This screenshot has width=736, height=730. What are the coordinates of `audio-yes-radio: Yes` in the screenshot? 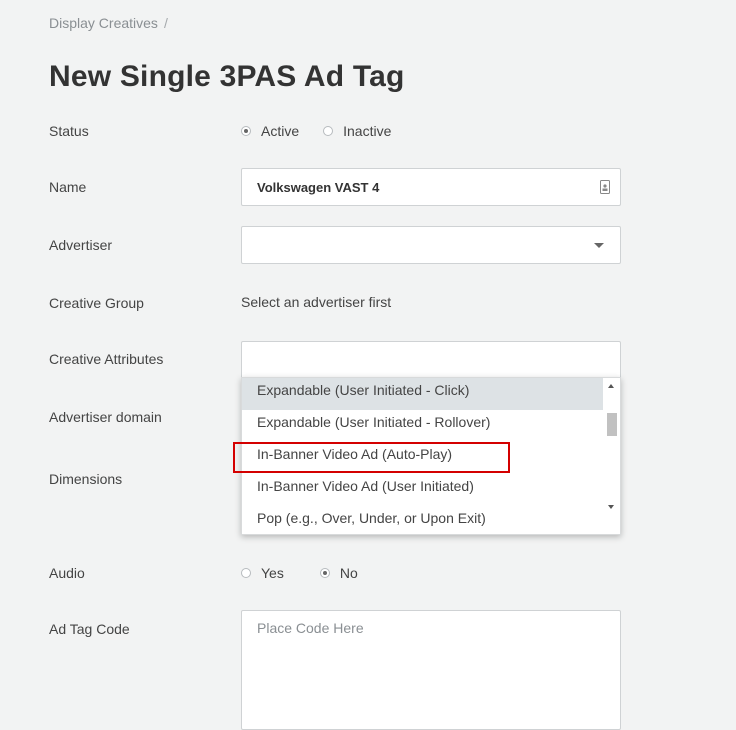 It's located at (262, 573).